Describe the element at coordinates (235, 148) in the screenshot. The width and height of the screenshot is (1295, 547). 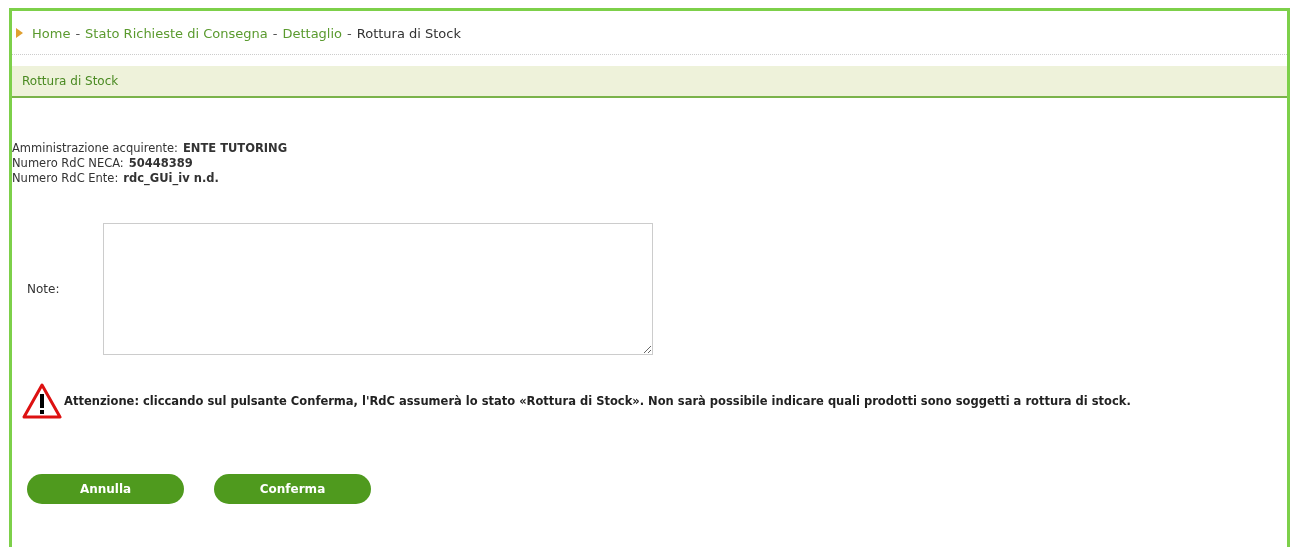
I see `info-value: ENTE TUTORING` at that location.